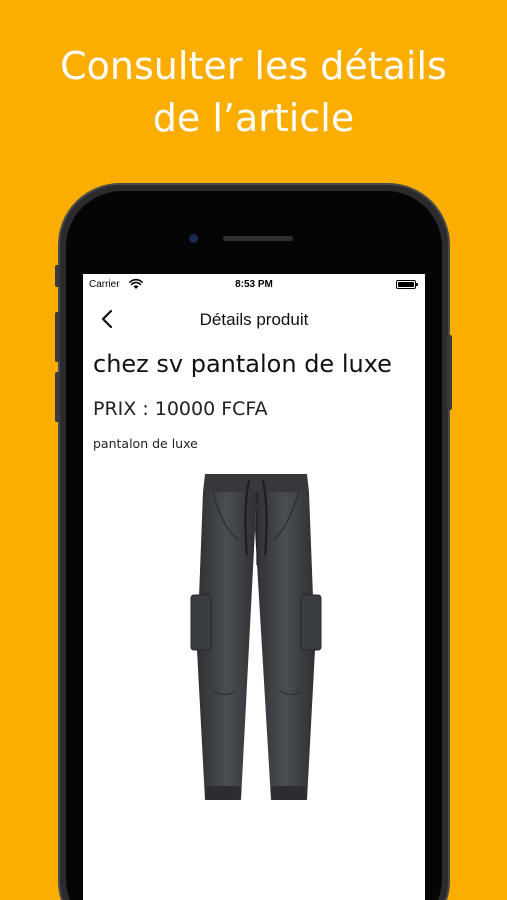 This screenshot has height=900, width=507. Describe the element at coordinates (449, 372) in the screenshot. I see `power-button` at that location.